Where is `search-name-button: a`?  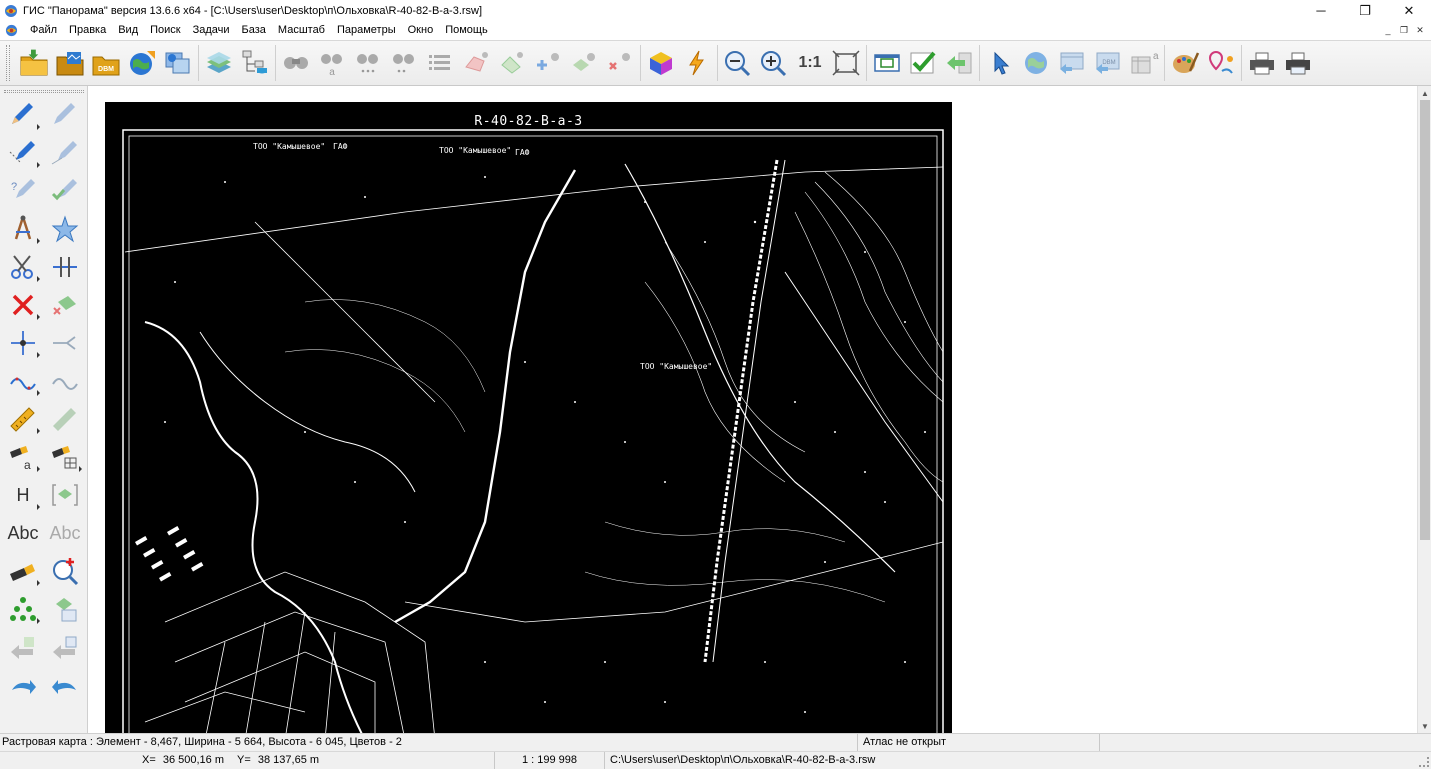 search-name-button: a is located at coordinates (332, 63).